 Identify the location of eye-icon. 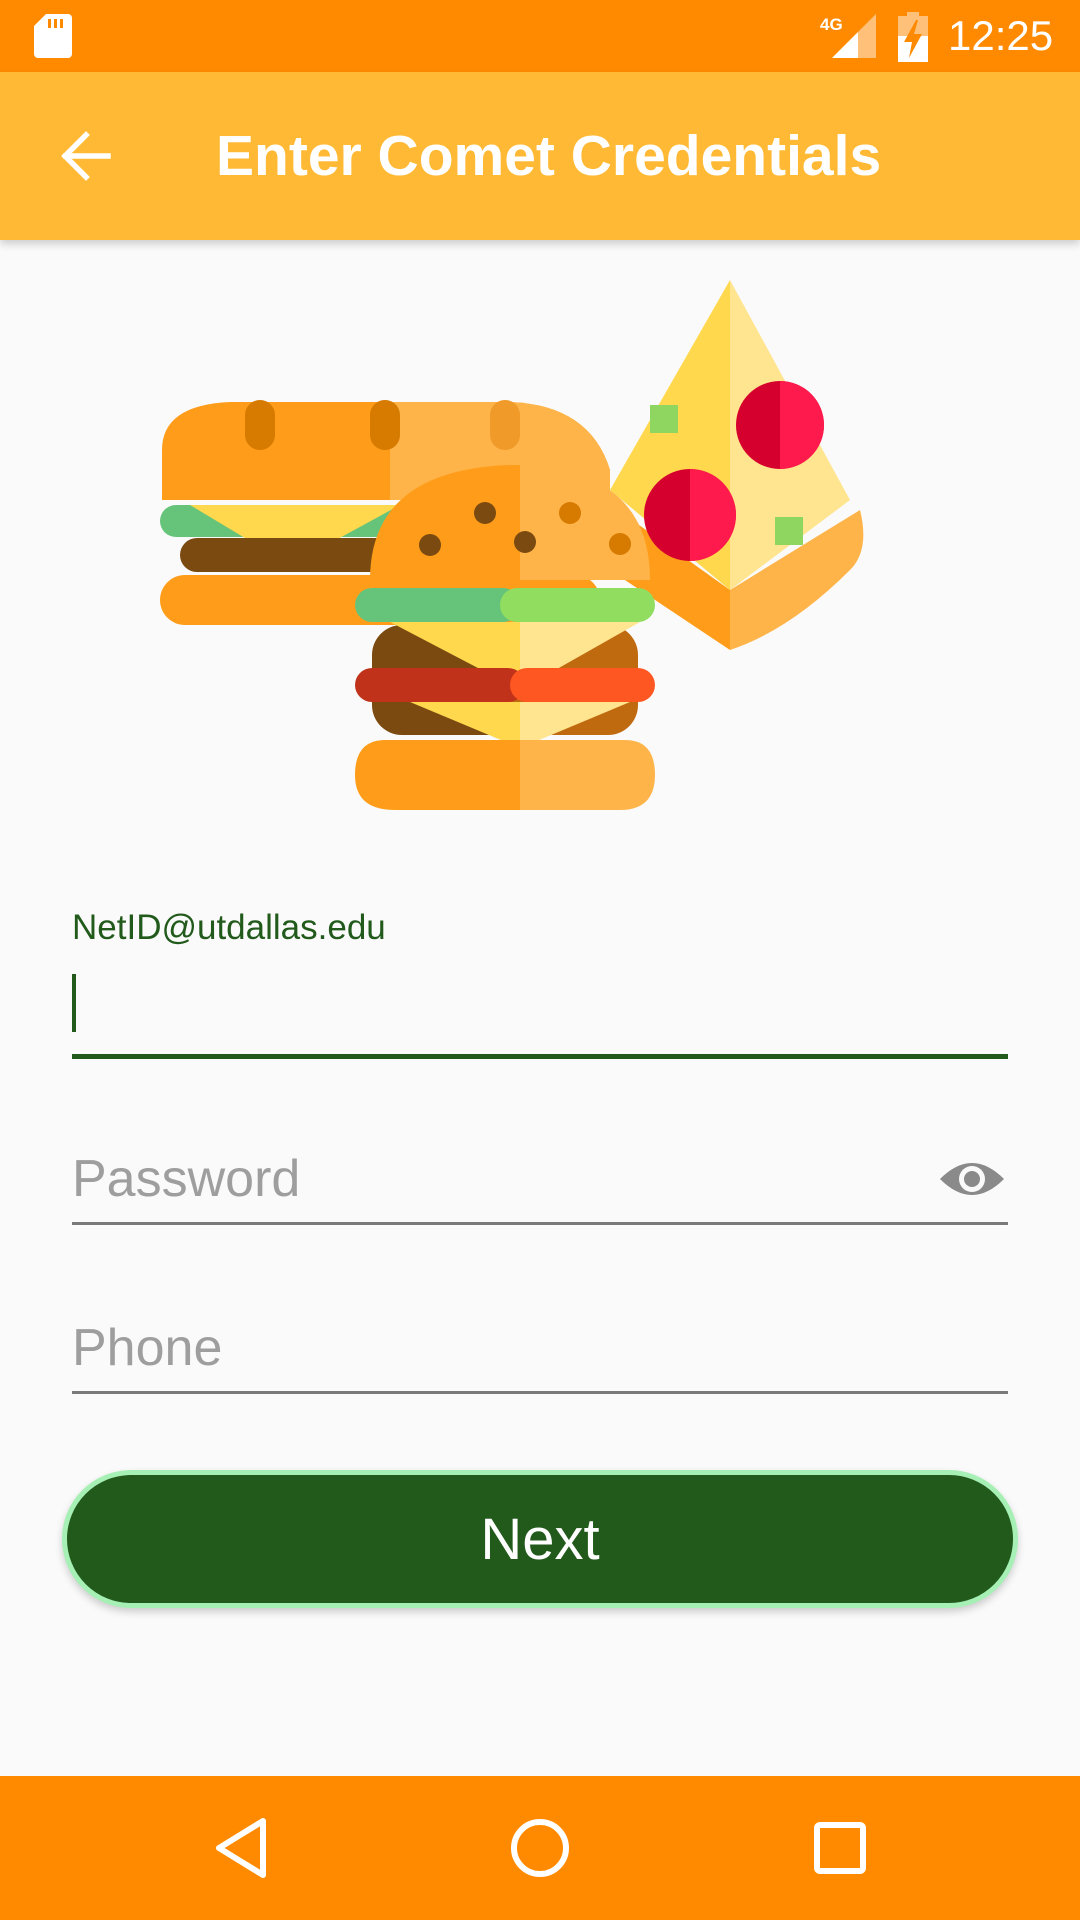
(972, 1179).